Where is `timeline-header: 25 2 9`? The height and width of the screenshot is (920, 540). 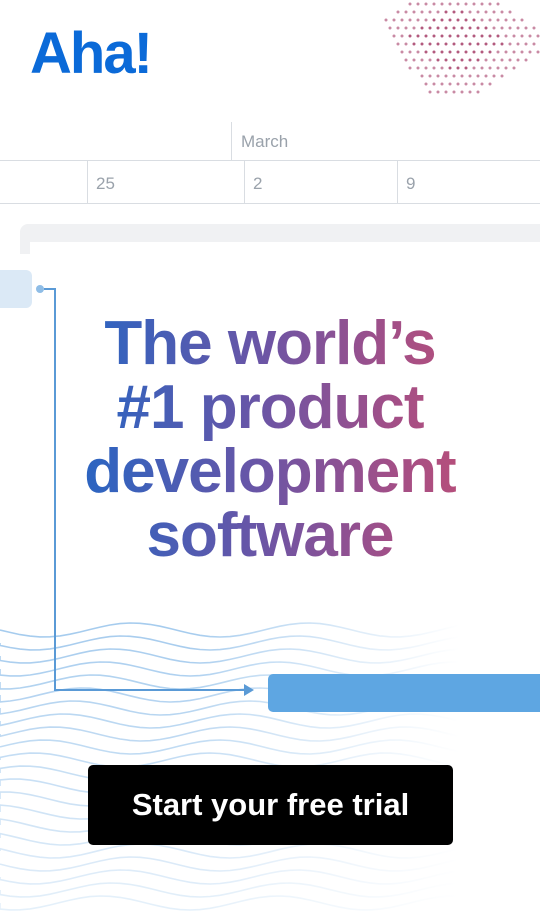 timeline-header: 25 2 9 is located at coordinates (270, 182).